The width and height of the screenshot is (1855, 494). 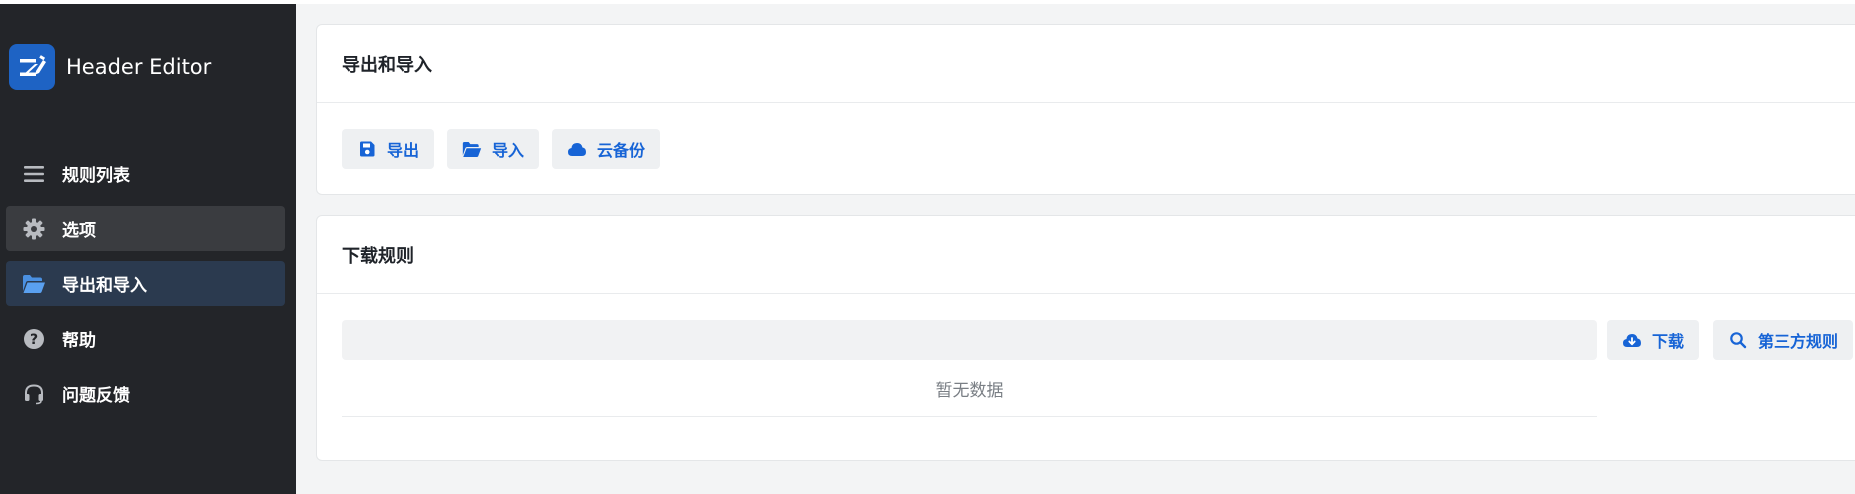 What do you see at coordinates (79, 341) in the screenshot?
I see `sidebar-item-label: 帮助` at bounding box center [79, 341].